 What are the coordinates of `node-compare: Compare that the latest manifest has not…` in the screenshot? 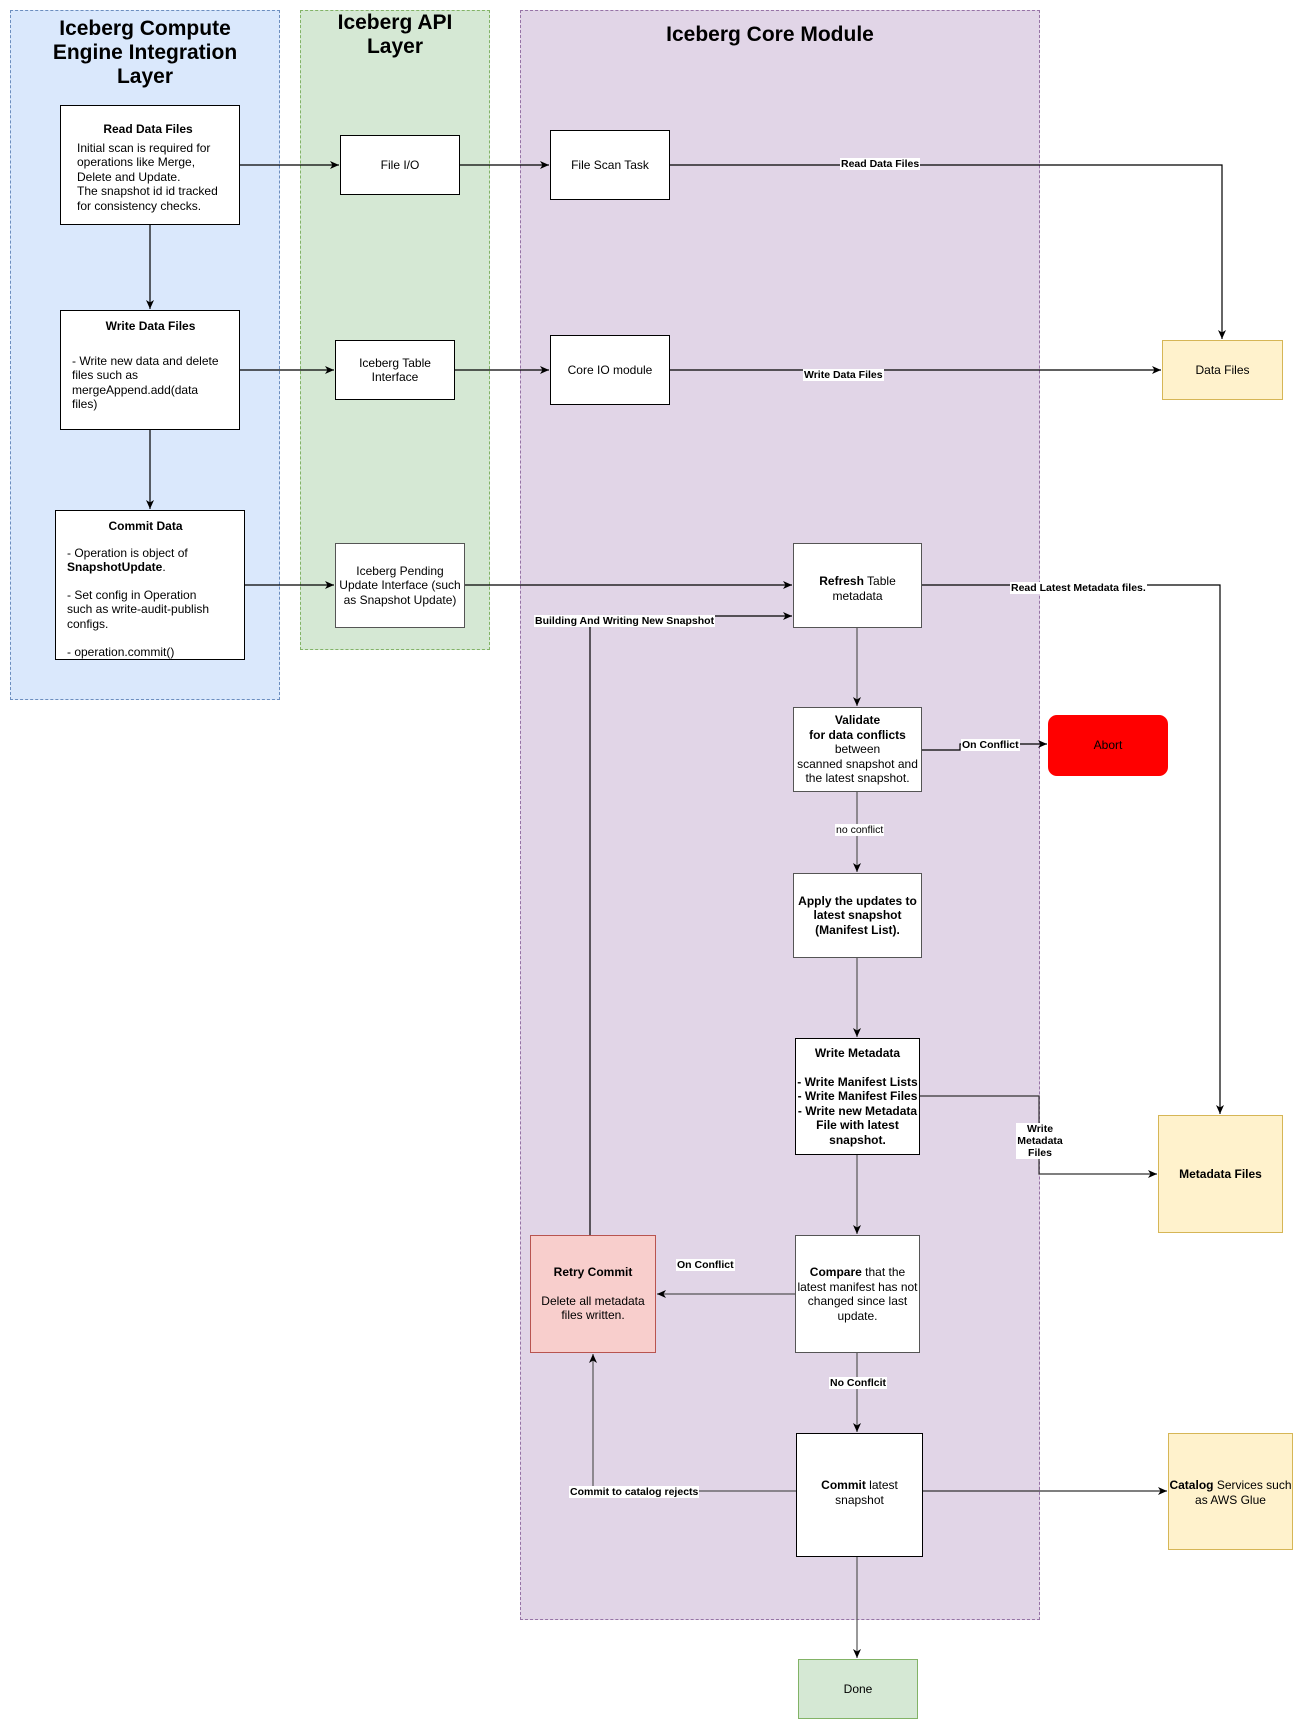 It's located at (857, 1294).